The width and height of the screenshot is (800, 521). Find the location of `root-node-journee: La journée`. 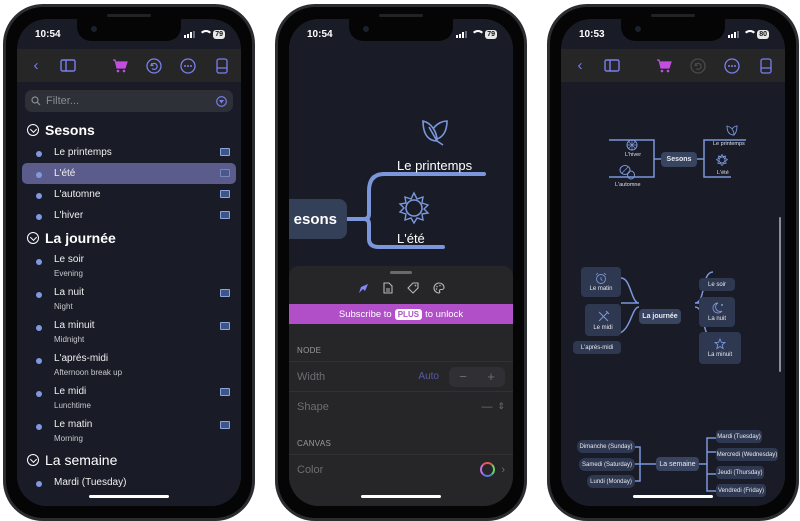

root-node-journee: La journée is located at coordinates (660, 316).